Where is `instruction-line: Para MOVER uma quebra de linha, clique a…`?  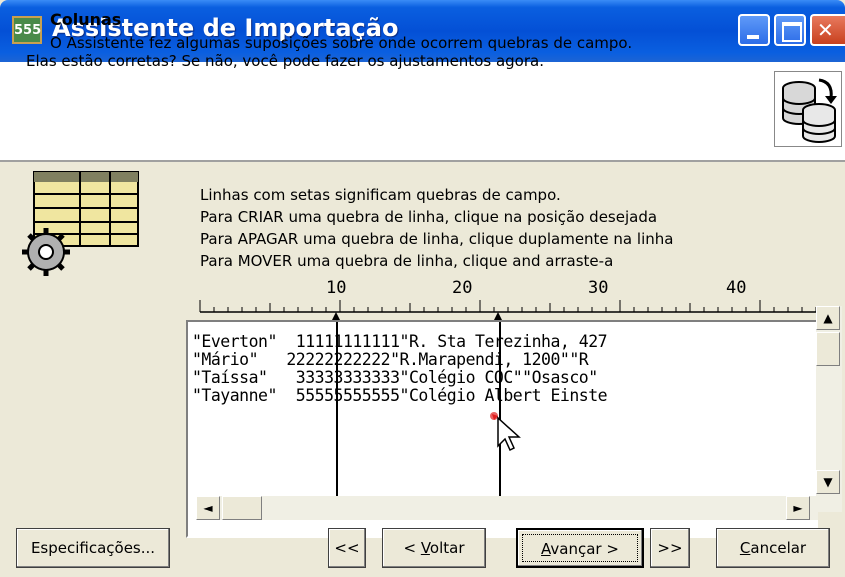
instruction-line: Para MOVER uma quebra de linha, clique a… is located at coordinates (407, 261).